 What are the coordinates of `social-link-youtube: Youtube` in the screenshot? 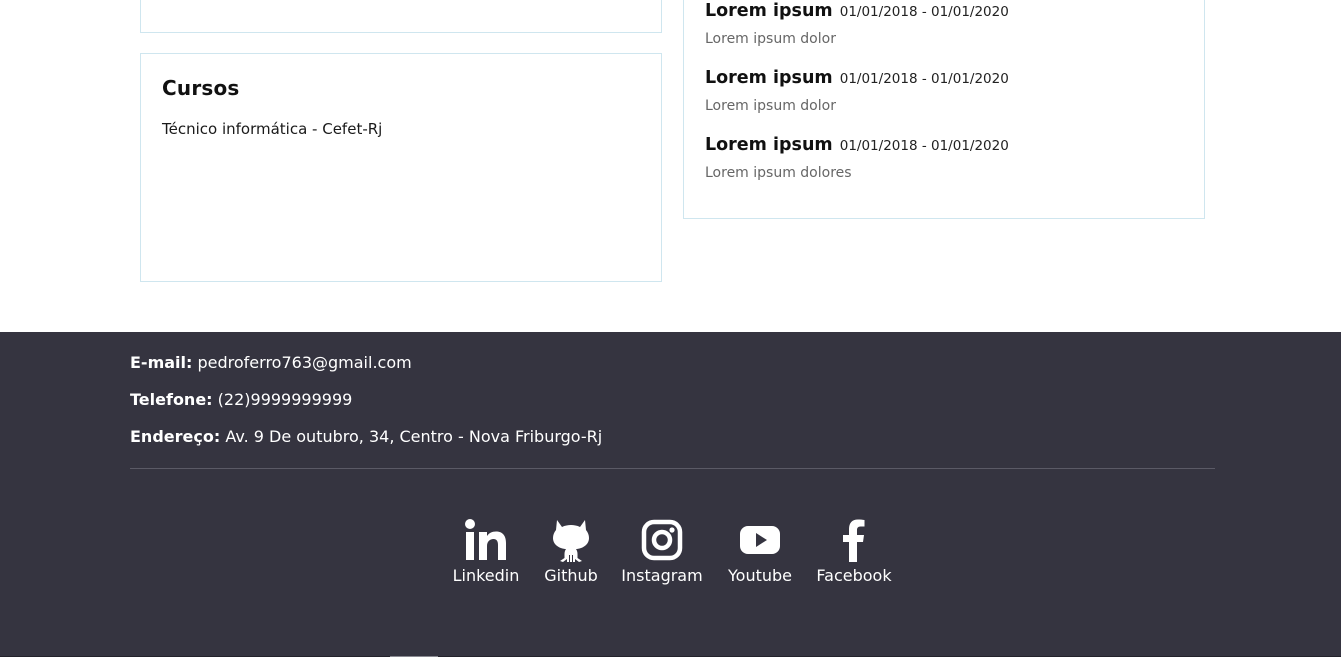 It's located at (760, 551).